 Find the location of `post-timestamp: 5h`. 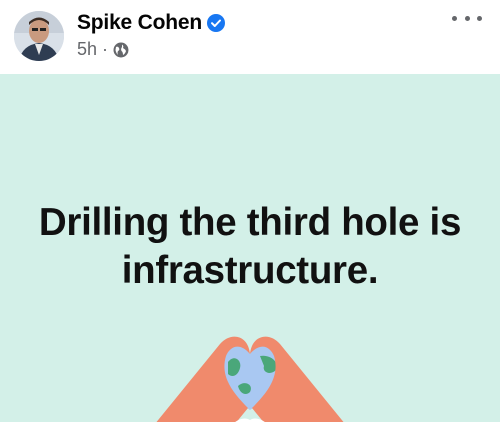

post-timestamp: 5h is located at coordinates (87, 49).